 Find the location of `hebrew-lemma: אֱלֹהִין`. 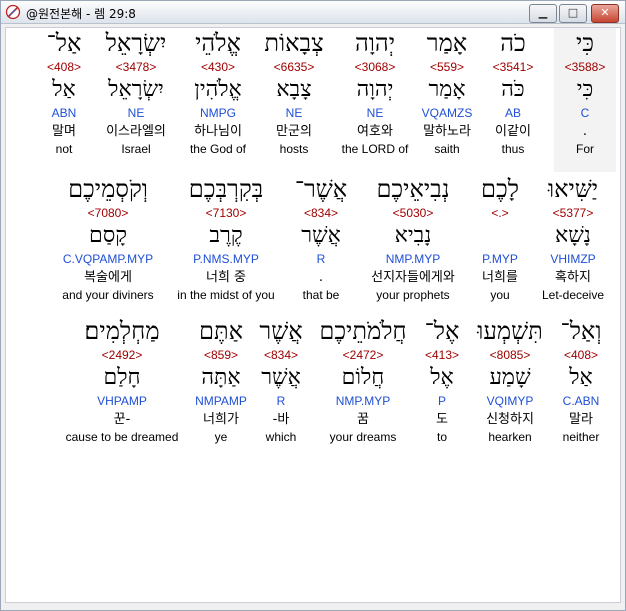

hebrew-lemma: אֱלֹהִין is located at coordinates (218, 89).